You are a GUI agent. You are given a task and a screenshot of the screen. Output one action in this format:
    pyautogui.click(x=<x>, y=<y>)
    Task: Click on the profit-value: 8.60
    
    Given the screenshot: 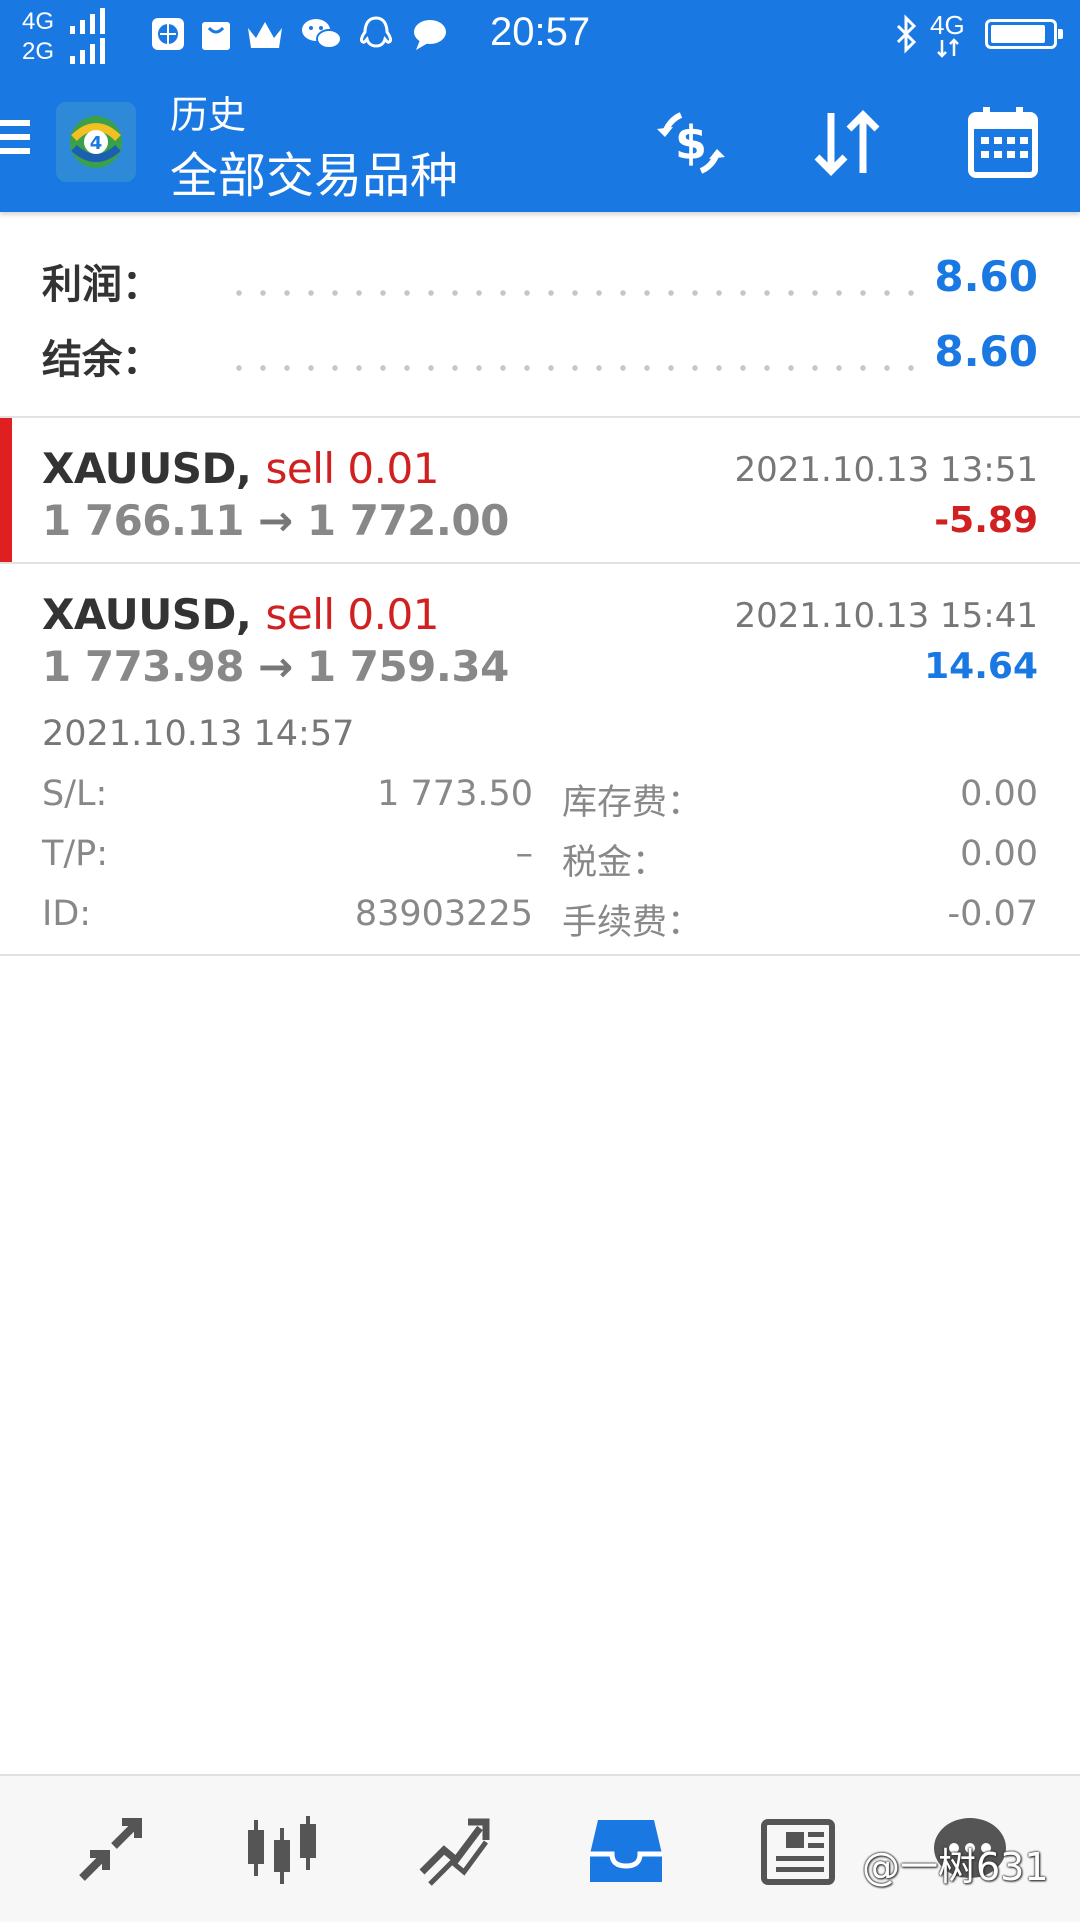 What is the action you would take?
    pyautogui.click(x=986, y=276)
    